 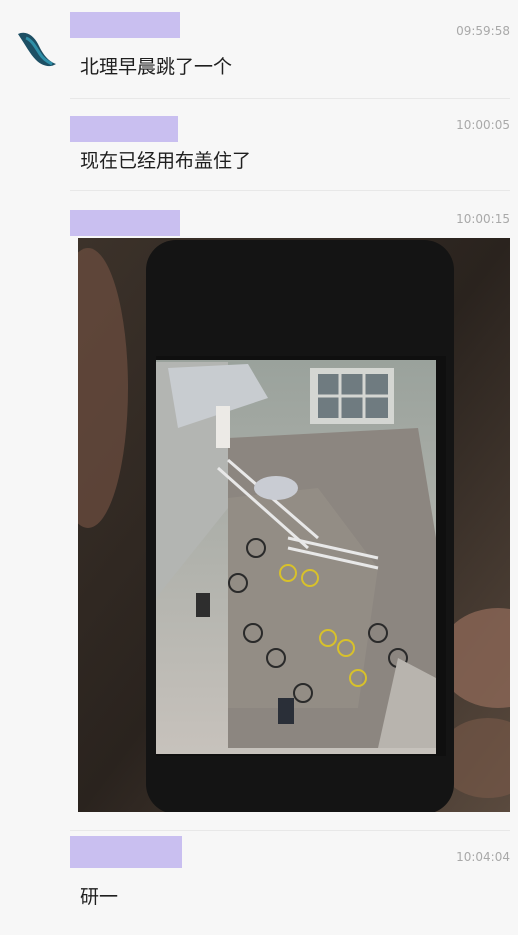 What do you see at coordinates (290, 222) in the screenshot?
I see `chat-message: 10:00:15` at bounding box center [290, 222].